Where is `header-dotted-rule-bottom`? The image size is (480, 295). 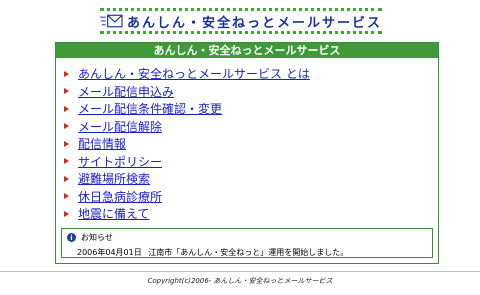 header-dotted-rule-bottom is located at coordinates (241, 32).